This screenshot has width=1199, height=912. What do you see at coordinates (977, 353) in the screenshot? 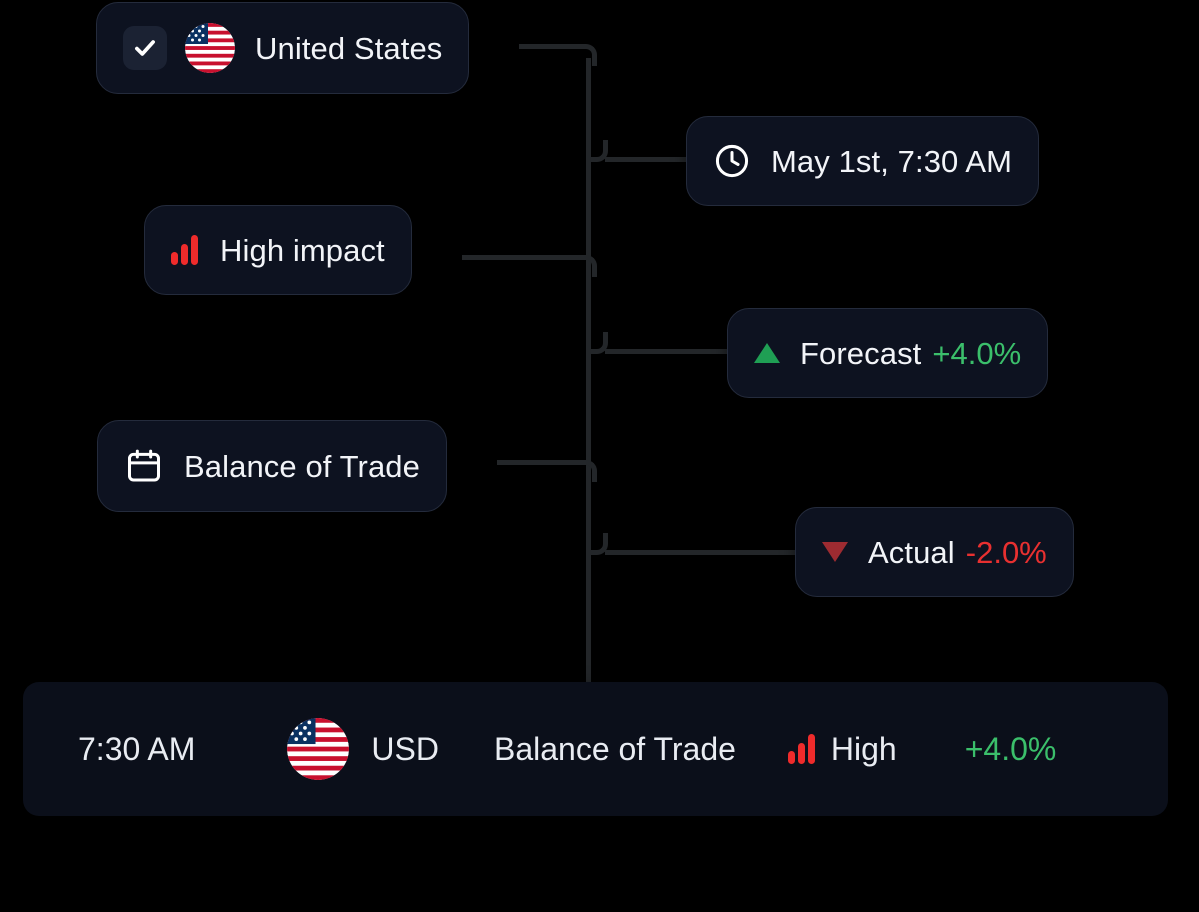
I see `forecast-value: +4.0%` at bounding box center [977, 353].